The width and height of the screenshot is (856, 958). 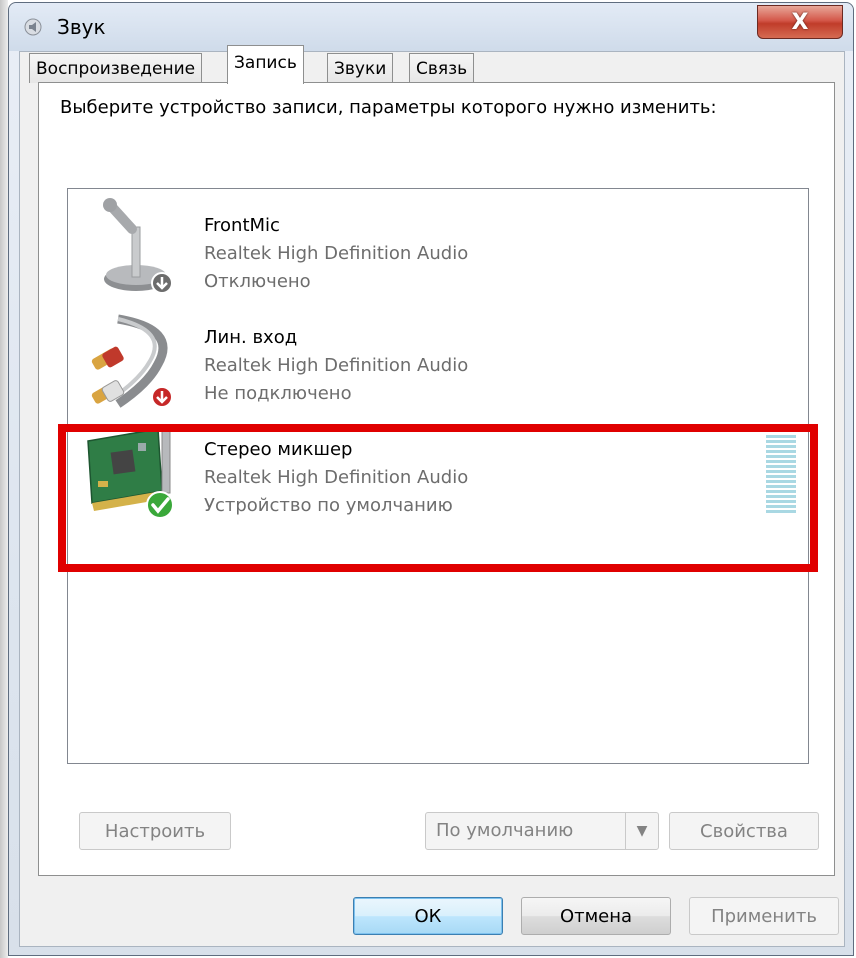 I want to click on window-title: Звук, so click(x=81, y=27).